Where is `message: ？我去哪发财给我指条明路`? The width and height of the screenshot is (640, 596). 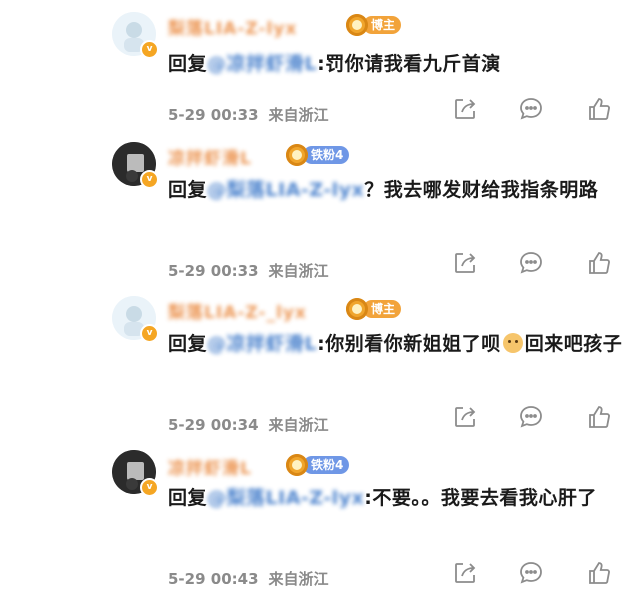 message: ？我去哪发财给我指条明路 is located at coordinates (481, 190).